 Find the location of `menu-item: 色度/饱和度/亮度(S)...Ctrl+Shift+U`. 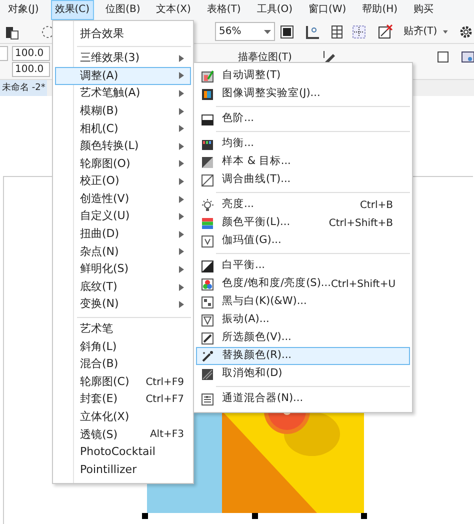

menu-item: 色度/饱和度/亮度(S)...Ctrl+Shift+U is located at coordinates (303, 284).